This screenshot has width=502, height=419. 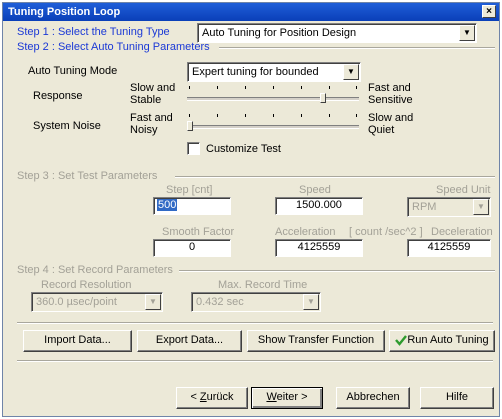 What do you see at coordinates (391, 118) in the screenshot?
I see `noise-right-line1: Slow and` at bounding box center [391, 118].